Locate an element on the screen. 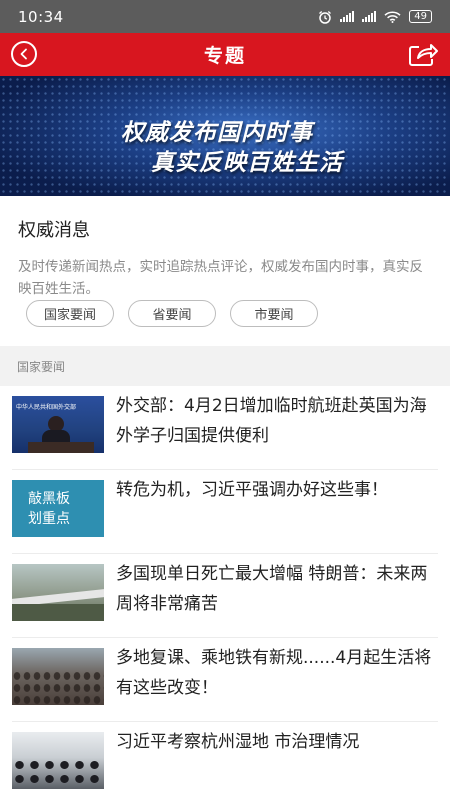  news-item: 中华人民共和国外交部 外交部：4月2日增加临时航班赴英国为海外学子归国提供便利 is located at coordinates (225, 428).